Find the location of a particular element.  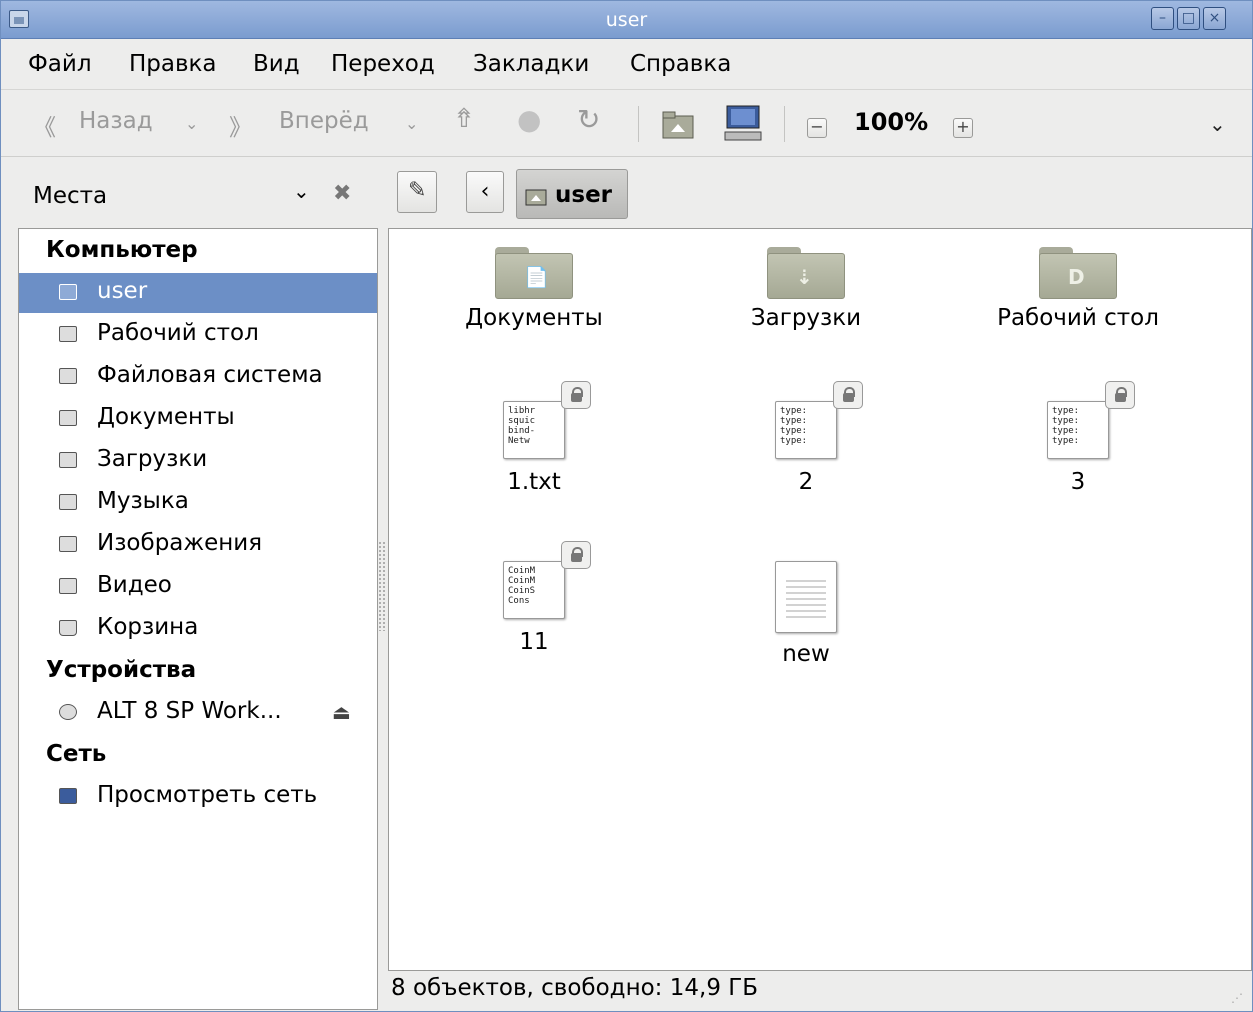

title-bar: user – □ × is located at coordinates (626, 20).